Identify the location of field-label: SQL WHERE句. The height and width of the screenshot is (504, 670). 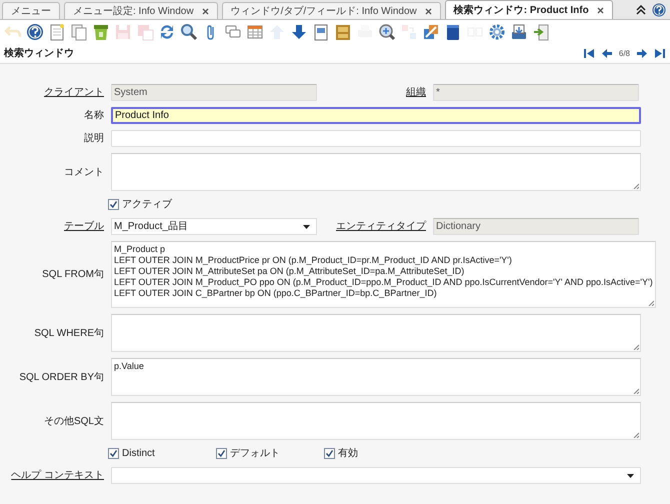
(69, 333).